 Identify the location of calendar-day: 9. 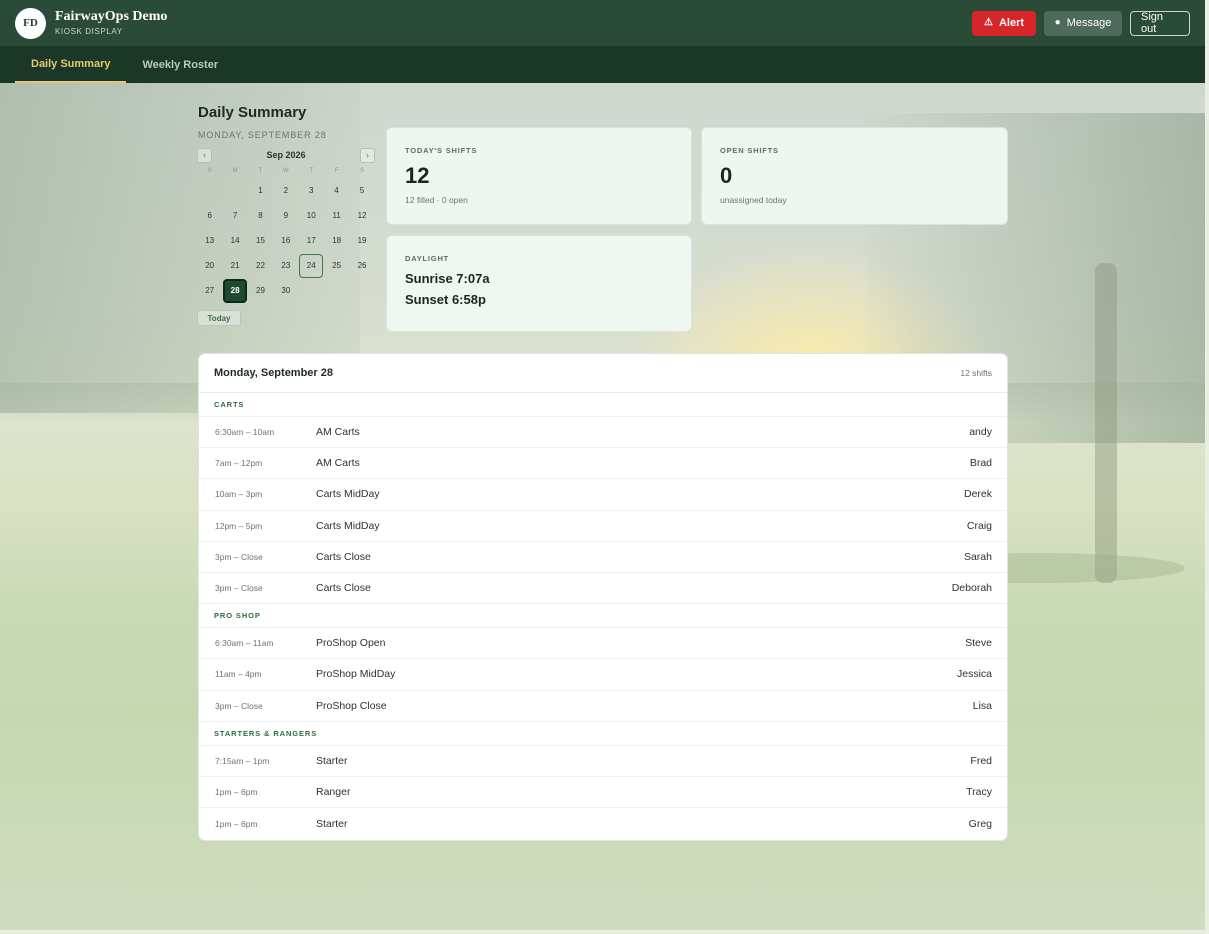
(285, 215).